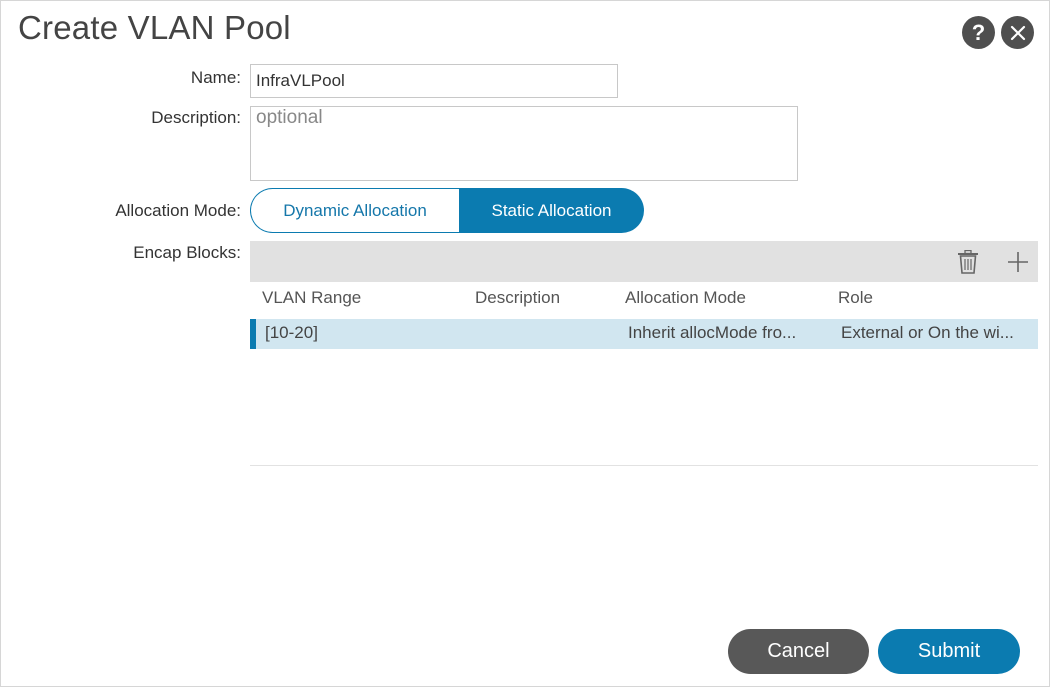 This screenshot has height=687, width=1050. Describe the element at coordinates (154, 27) in the screenshot. I see `dialog-title: Create VLAN Pool` at that location.